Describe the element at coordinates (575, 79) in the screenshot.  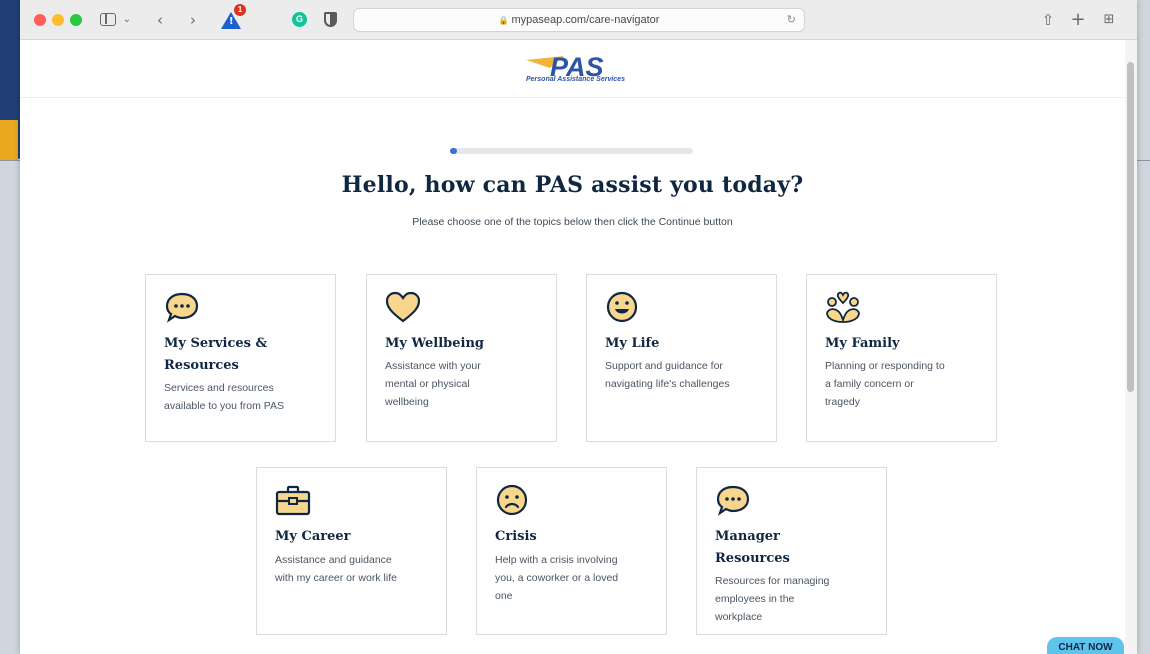
I see `logo-tagline: Personal Assistance Services` at that location.